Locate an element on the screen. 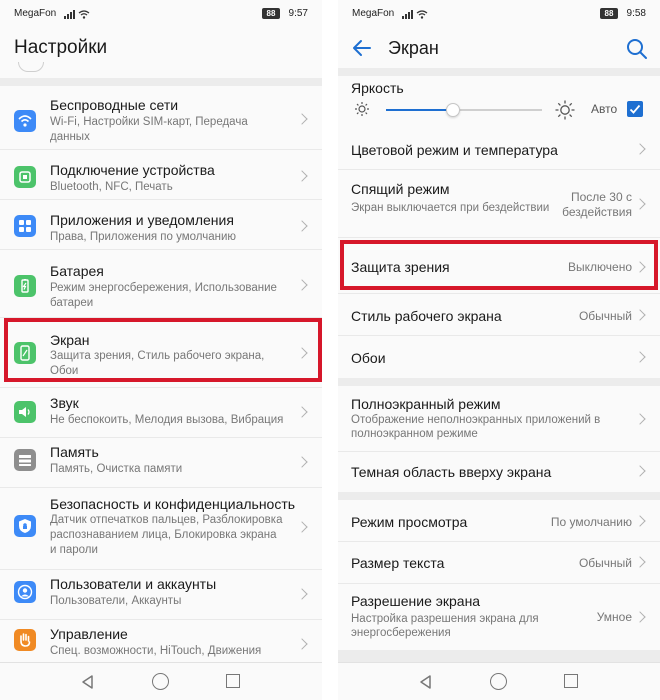 The height and width of the screenshot is (700, 660). status-bar: MegaFon 88 9:58 is located at coordinates (499, 14).